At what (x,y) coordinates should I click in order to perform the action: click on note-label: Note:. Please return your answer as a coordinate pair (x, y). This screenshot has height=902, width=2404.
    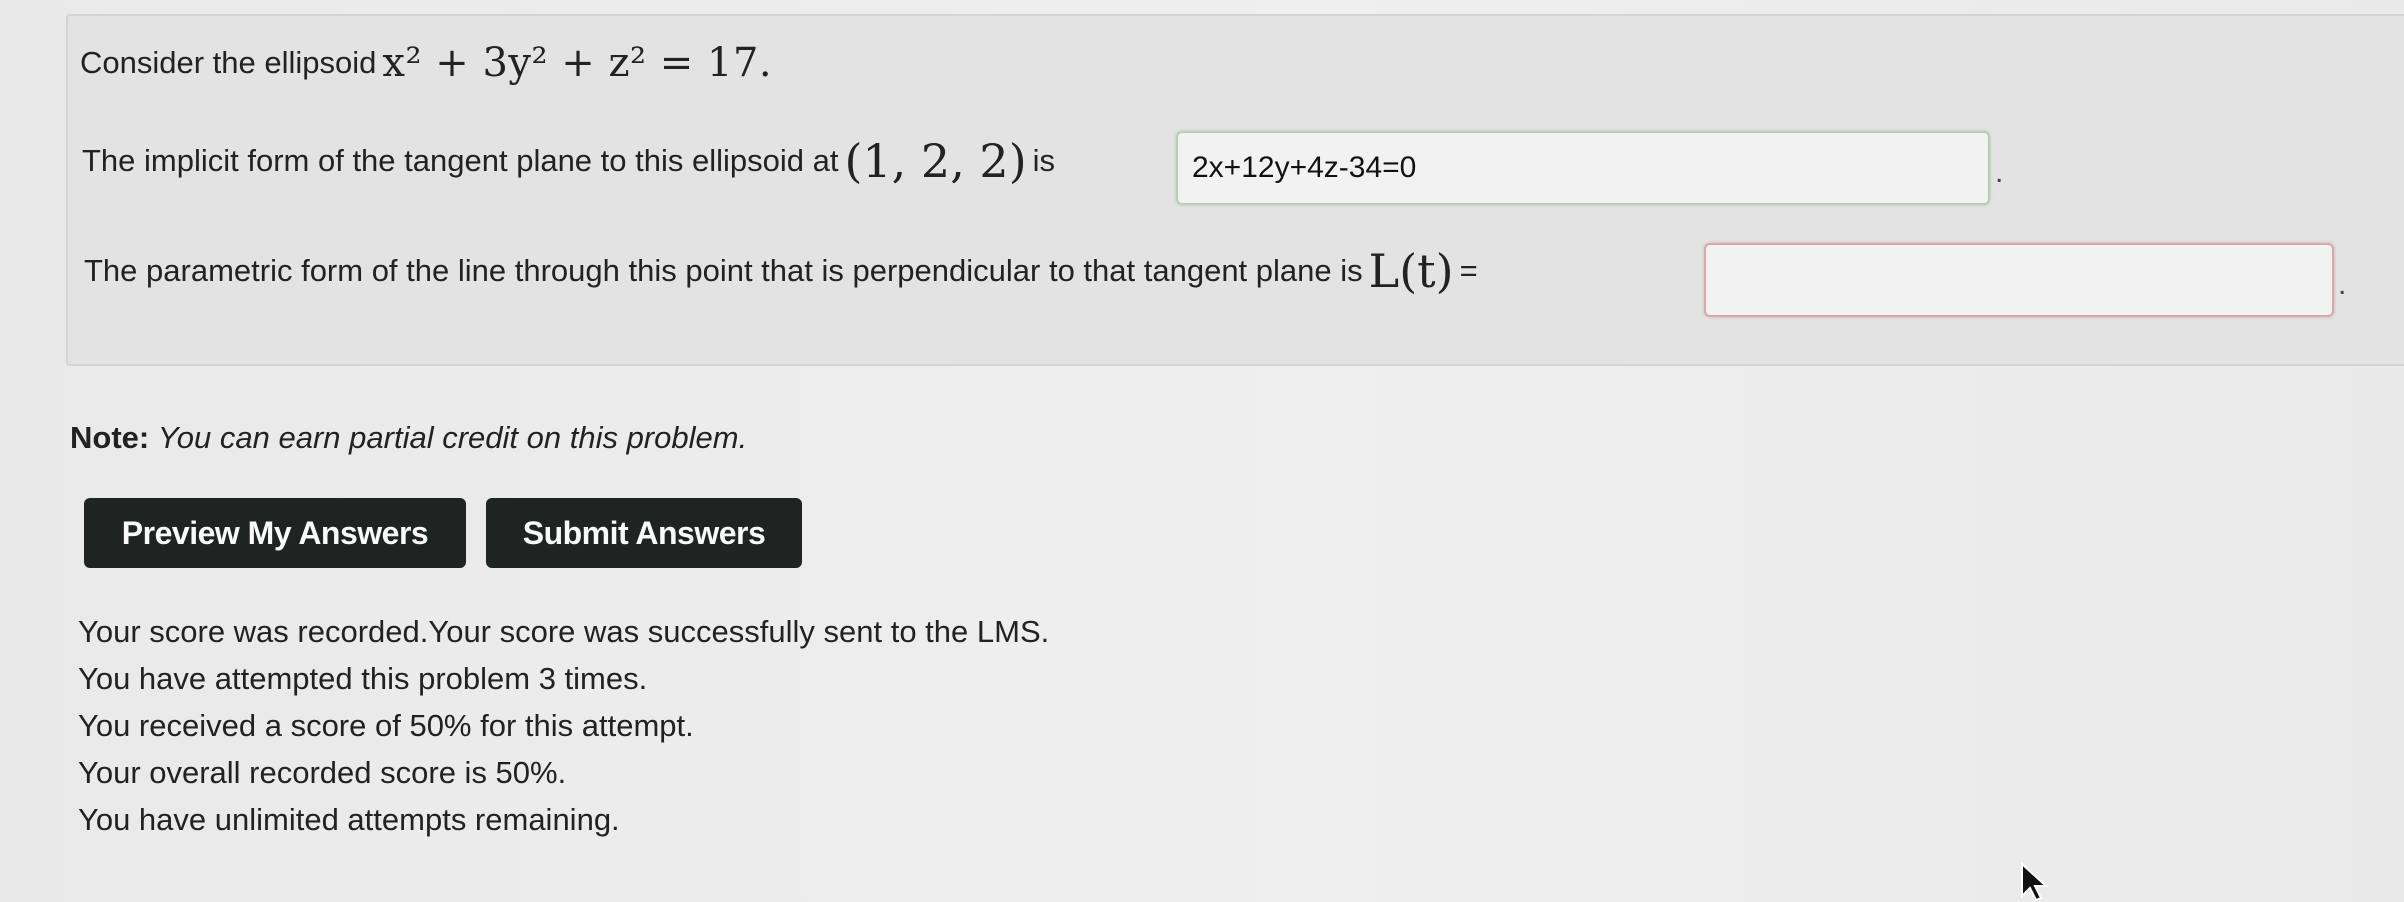
    Looking at the image, I should click on (110, 437).